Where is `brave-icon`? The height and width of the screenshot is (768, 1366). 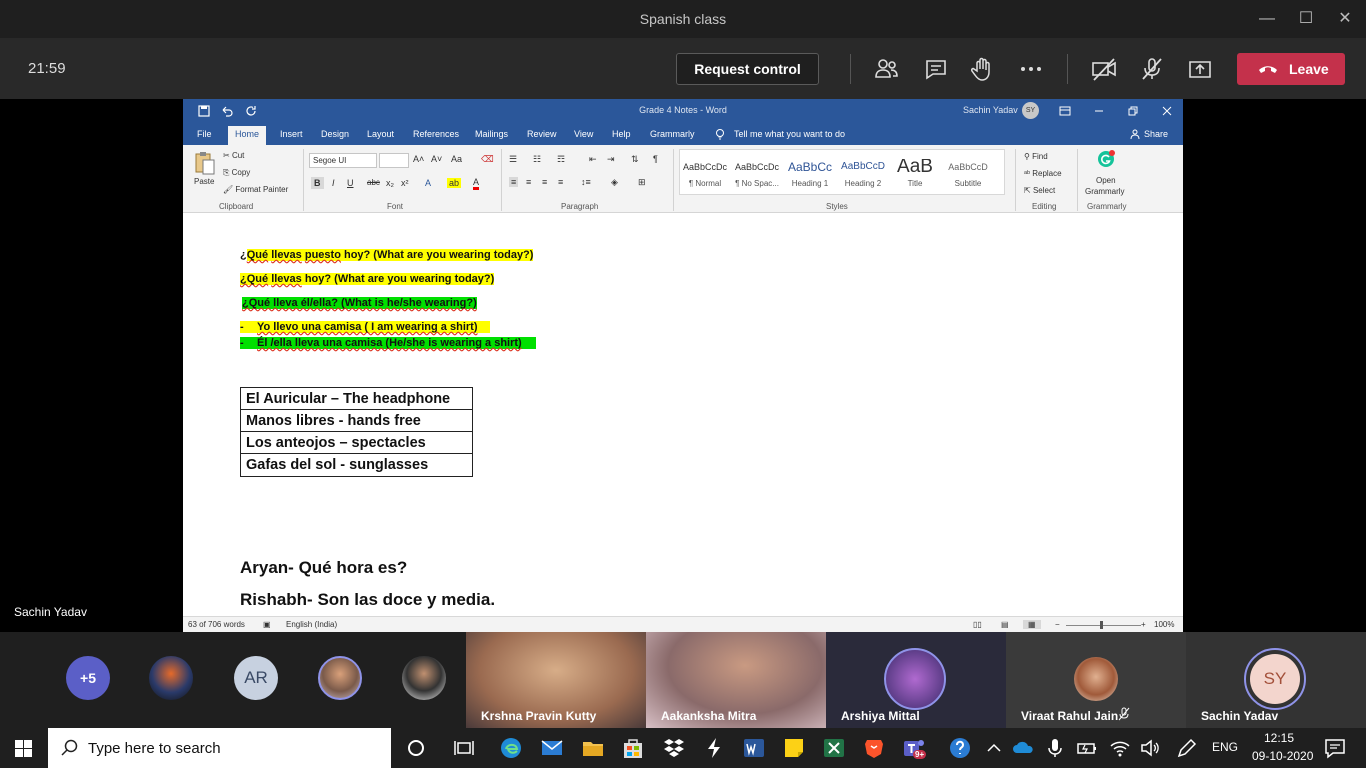
brave-icon is located at coordinates (874, 748).